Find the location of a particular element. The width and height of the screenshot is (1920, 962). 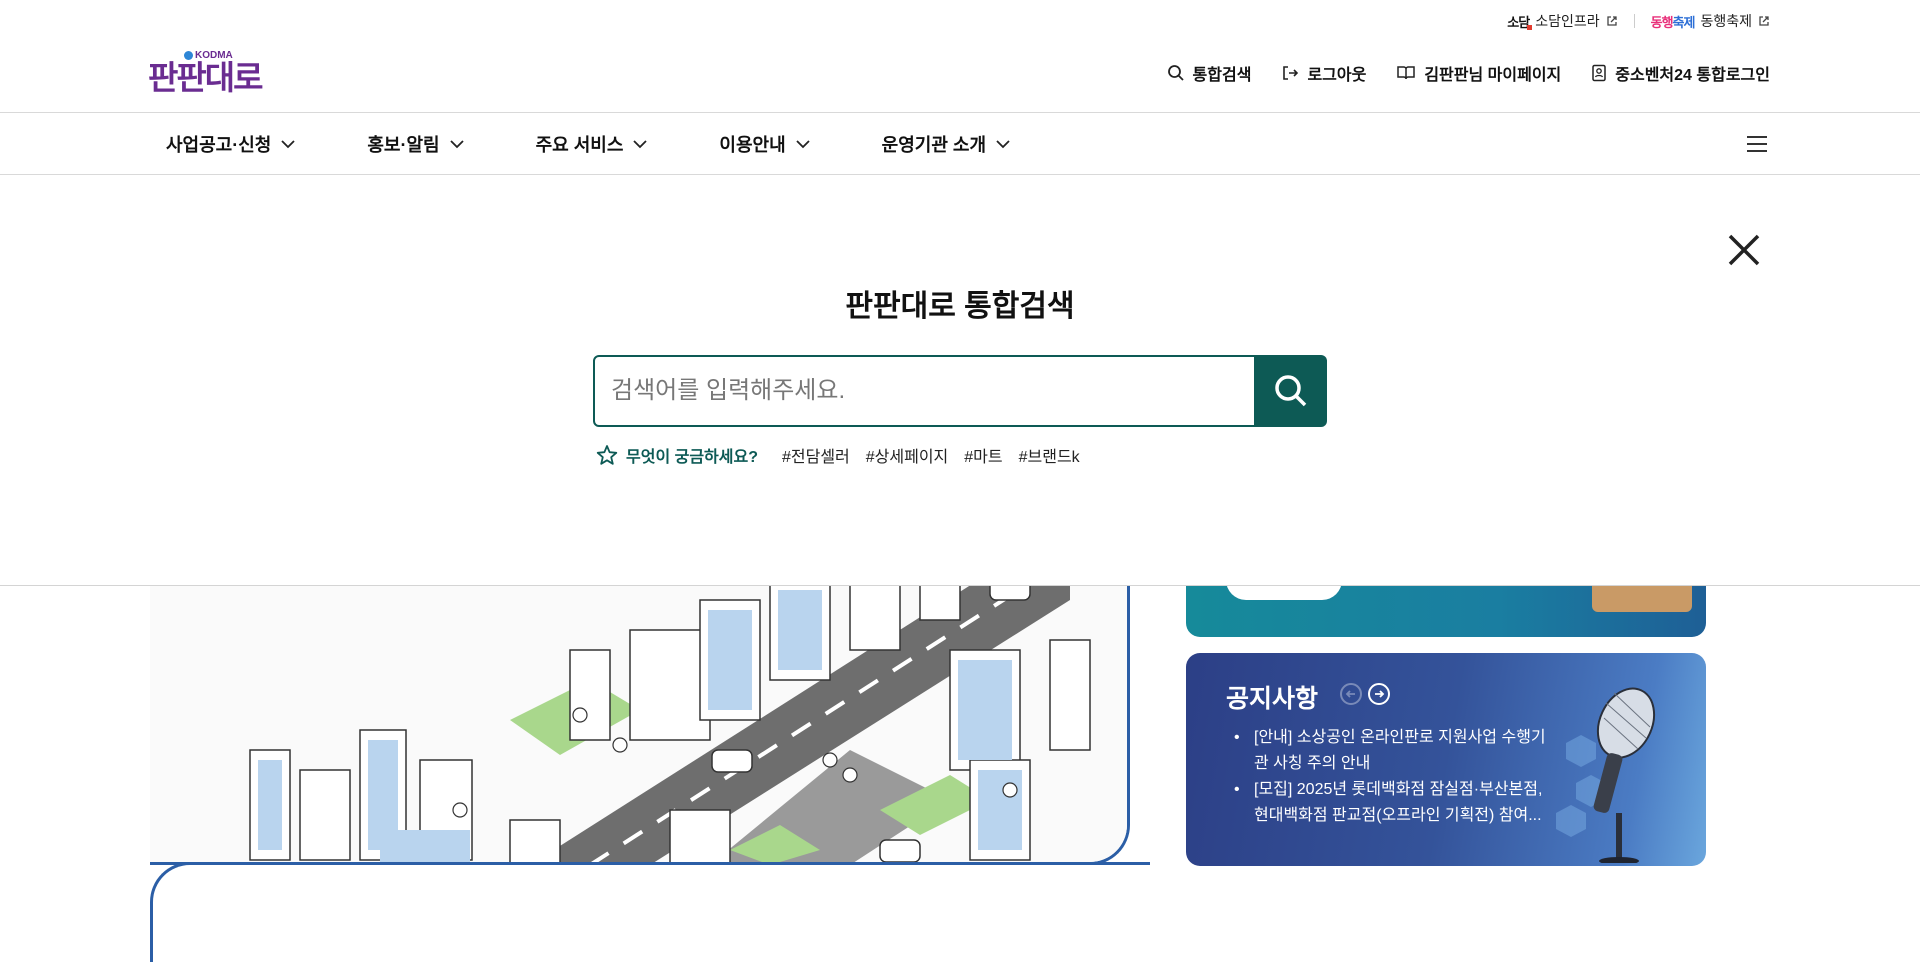

search-button is located at coordinates (1290, 391).